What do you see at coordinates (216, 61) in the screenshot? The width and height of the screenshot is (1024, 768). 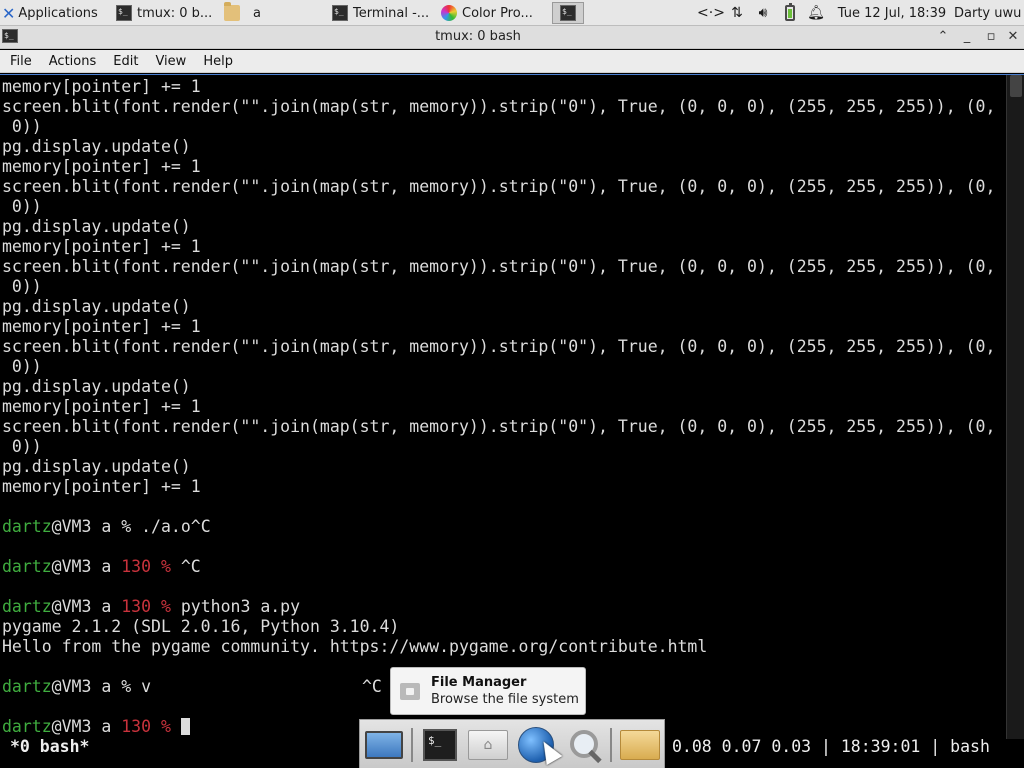 I see `menu-help: Help` at bounding box center [216, 61].